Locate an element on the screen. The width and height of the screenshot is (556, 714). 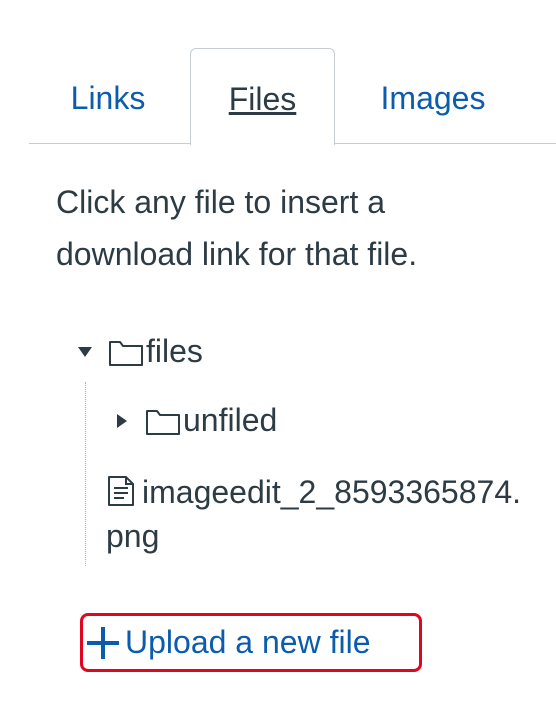
folder-node-files: files is located at coordinates (140, 351).